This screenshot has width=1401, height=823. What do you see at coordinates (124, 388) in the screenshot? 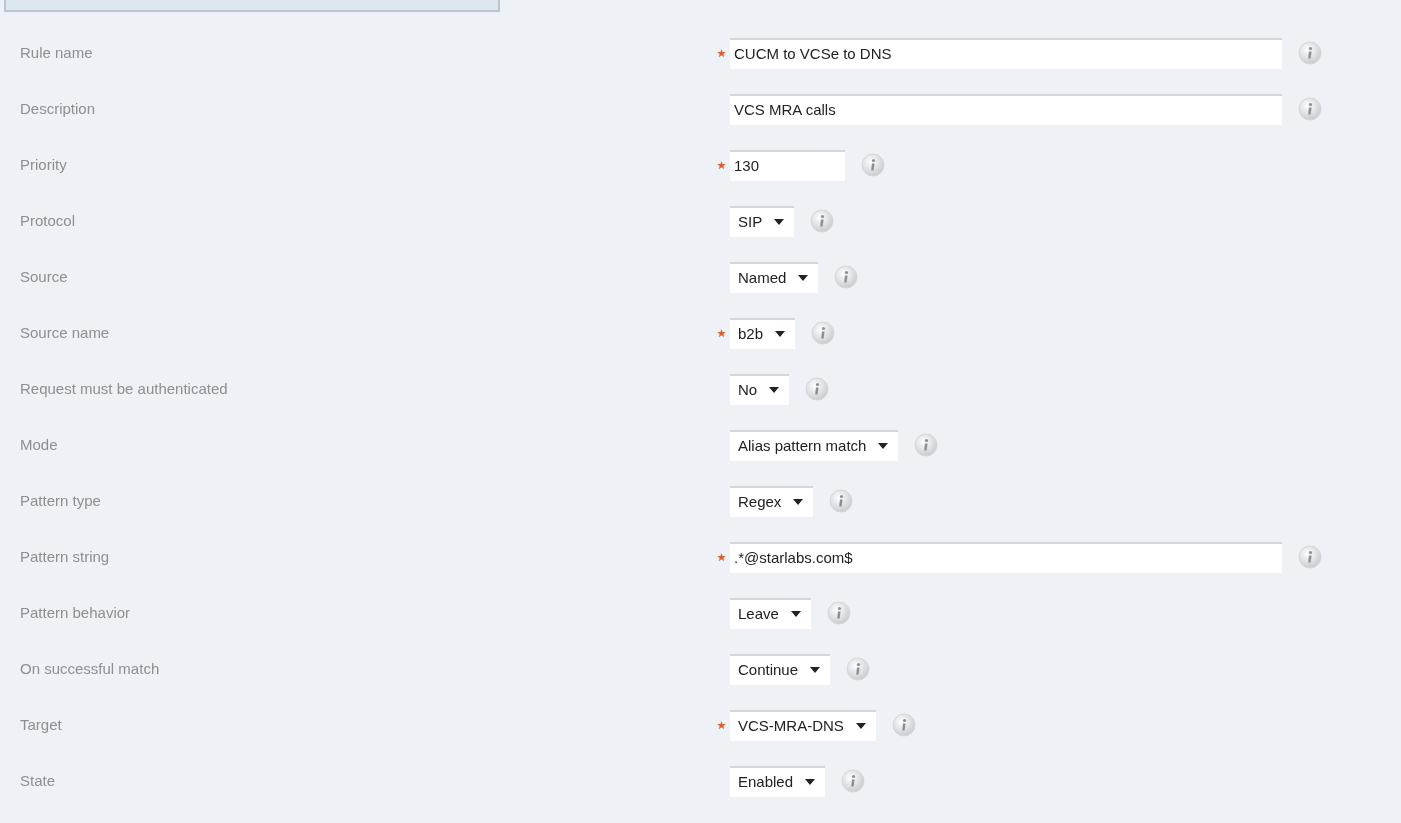
I see `field-label: Request must be authenticated` at bounding box center [124, 388].